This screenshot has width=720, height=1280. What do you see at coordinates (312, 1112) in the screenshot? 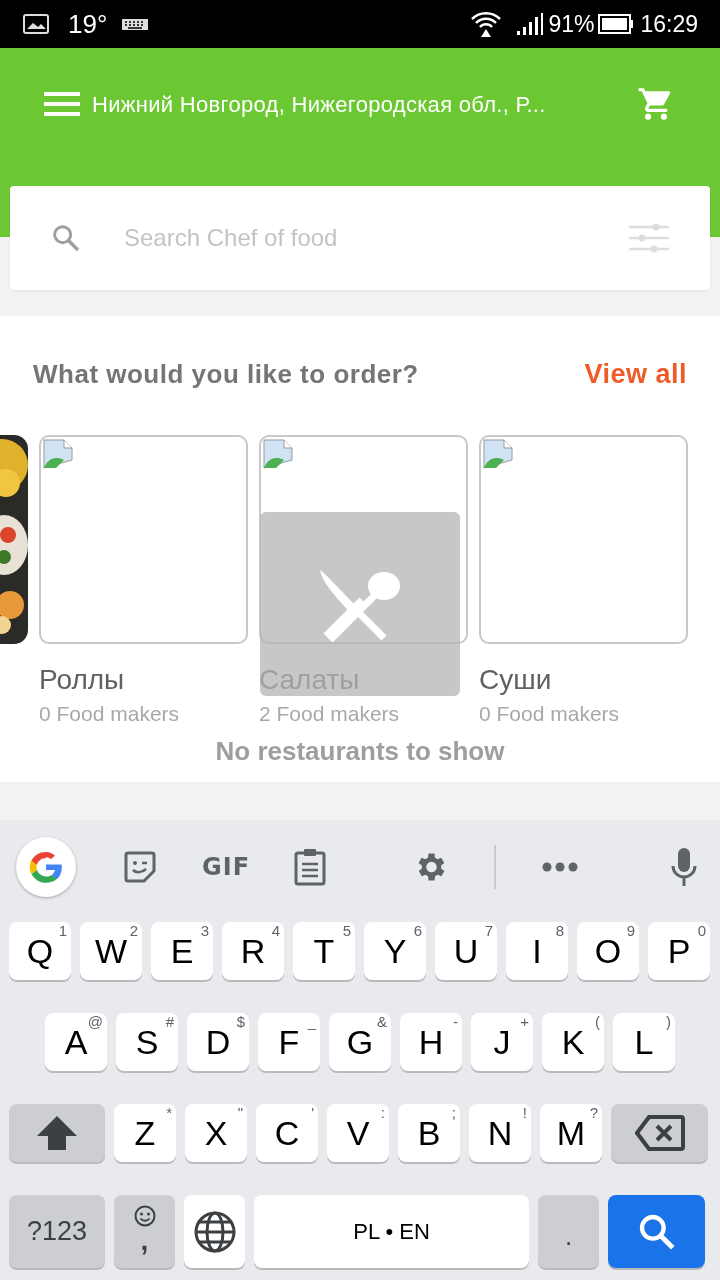
I see `key-hint: '` at bounding box center [312, 1112].